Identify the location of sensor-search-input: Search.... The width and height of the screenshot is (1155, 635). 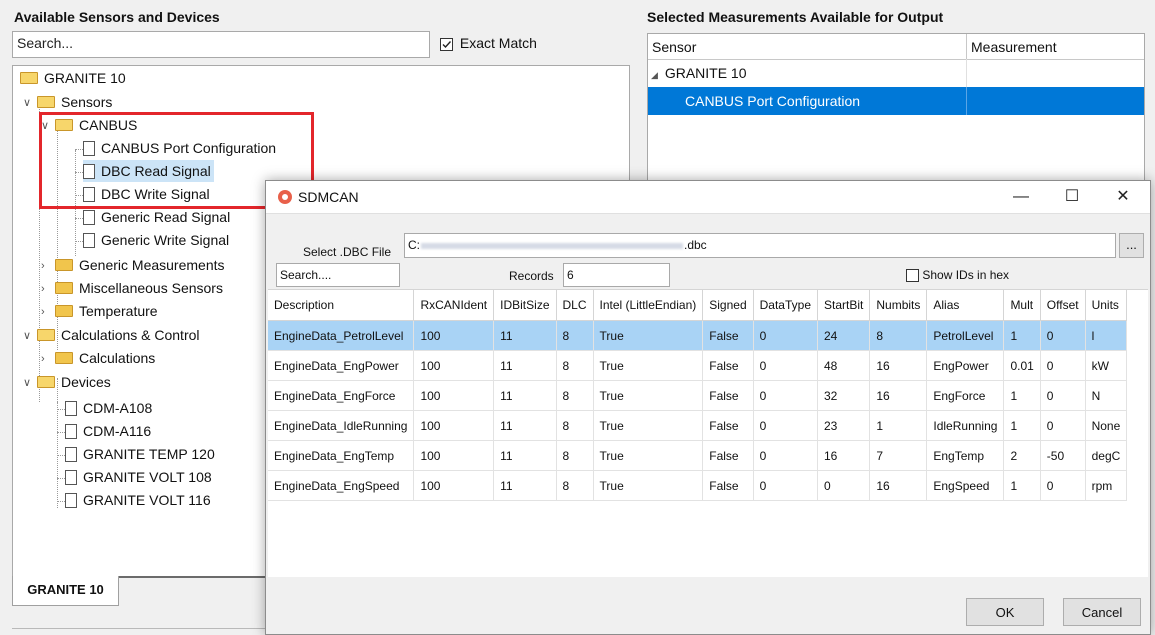
(221, 44).